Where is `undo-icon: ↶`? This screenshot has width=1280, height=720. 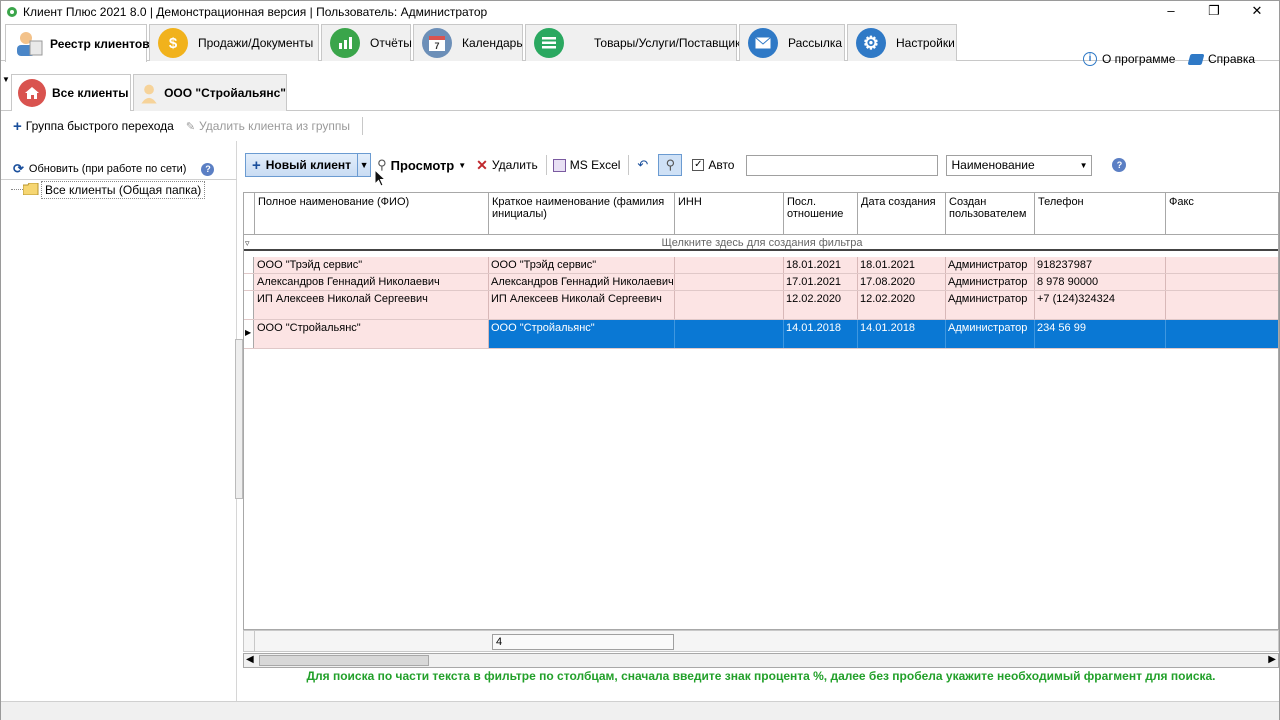 undo-icon: ↶ is located at coordinates (643, 164).